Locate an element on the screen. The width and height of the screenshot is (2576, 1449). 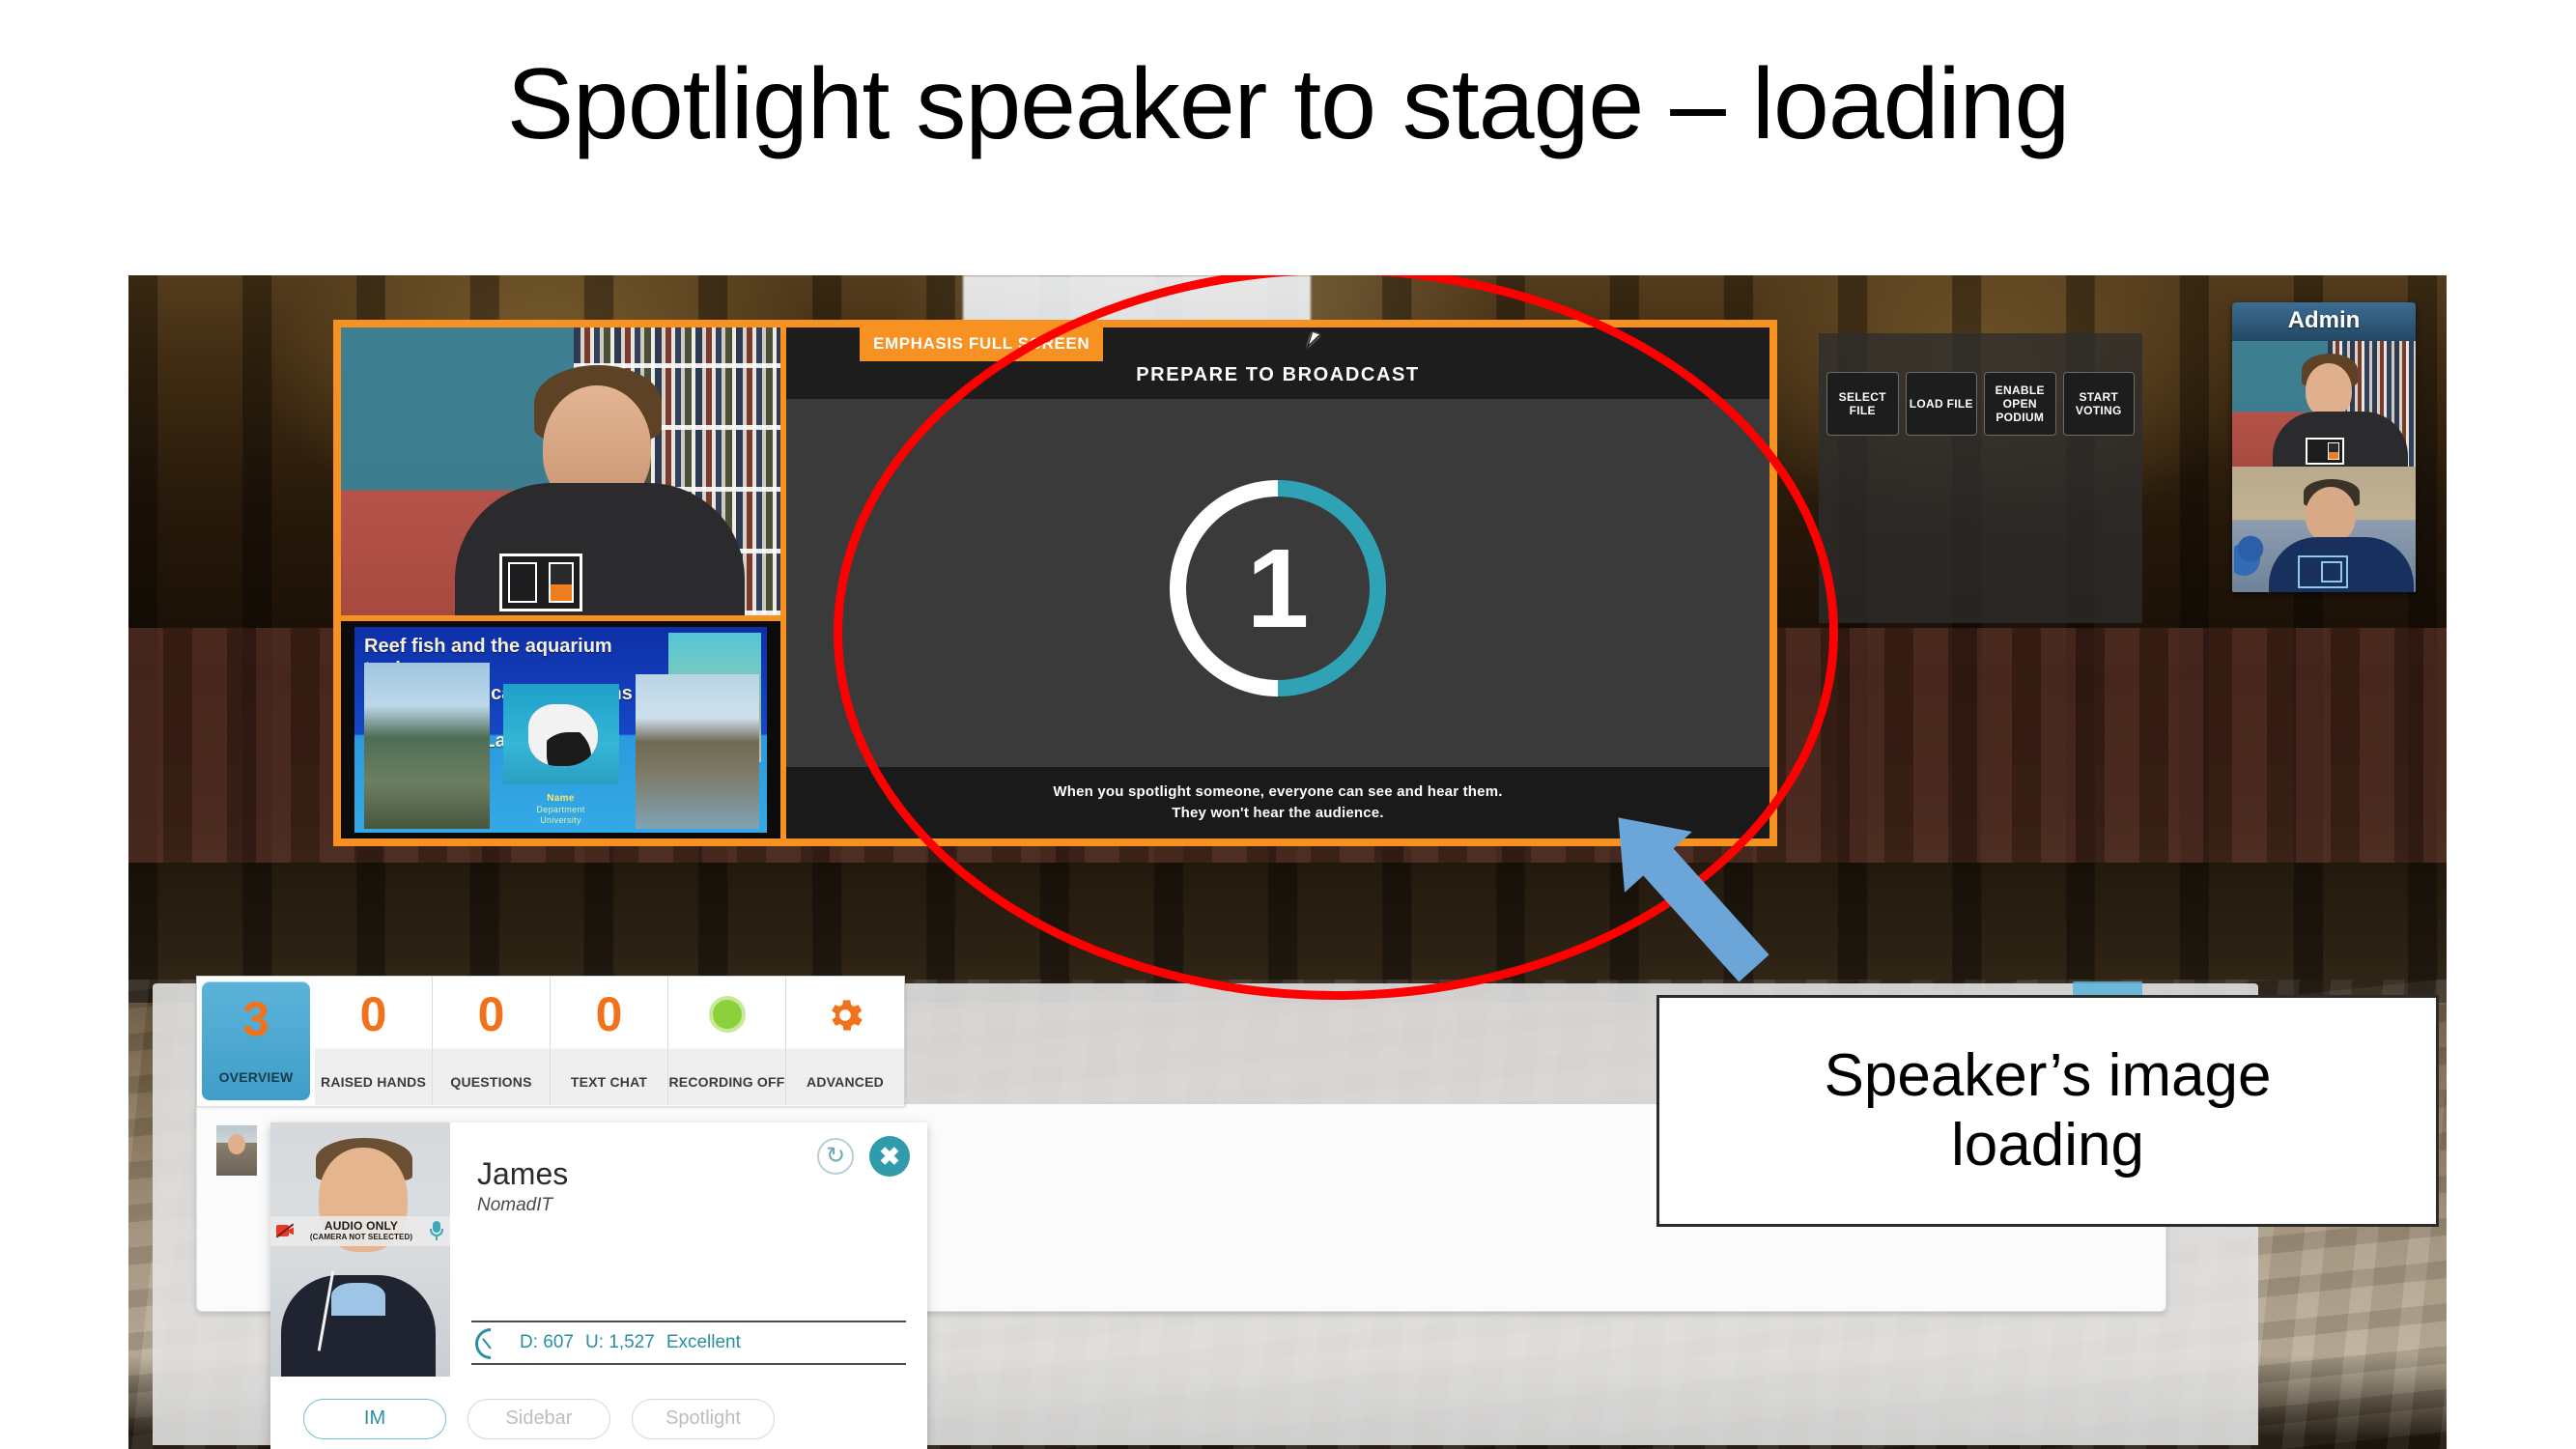
sidebar-button: Sidebar is located at coordinates (538, 1418).